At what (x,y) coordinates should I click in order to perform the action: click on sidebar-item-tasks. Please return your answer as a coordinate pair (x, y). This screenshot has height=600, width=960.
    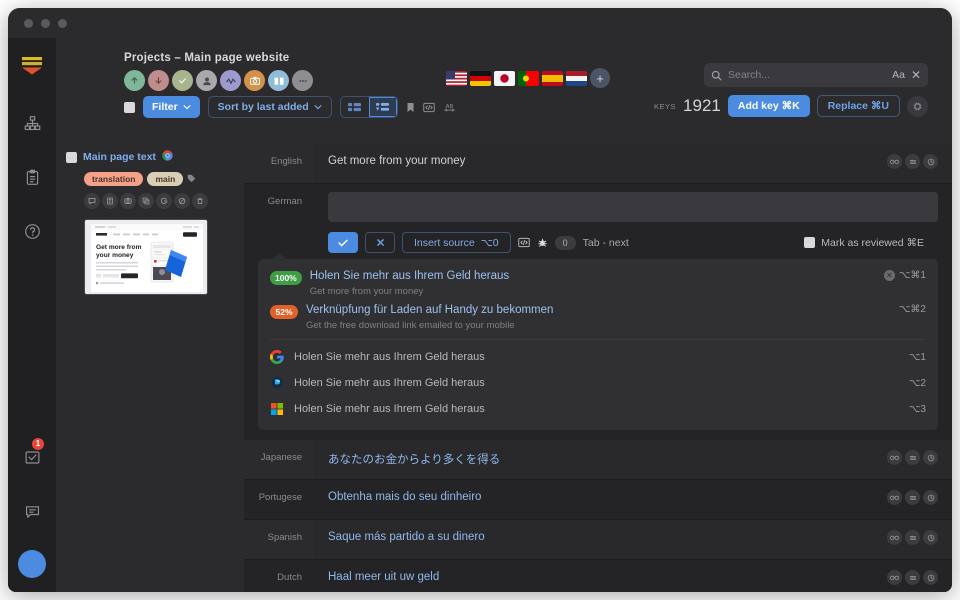
    Looking at the image, I should click on (32, 177).